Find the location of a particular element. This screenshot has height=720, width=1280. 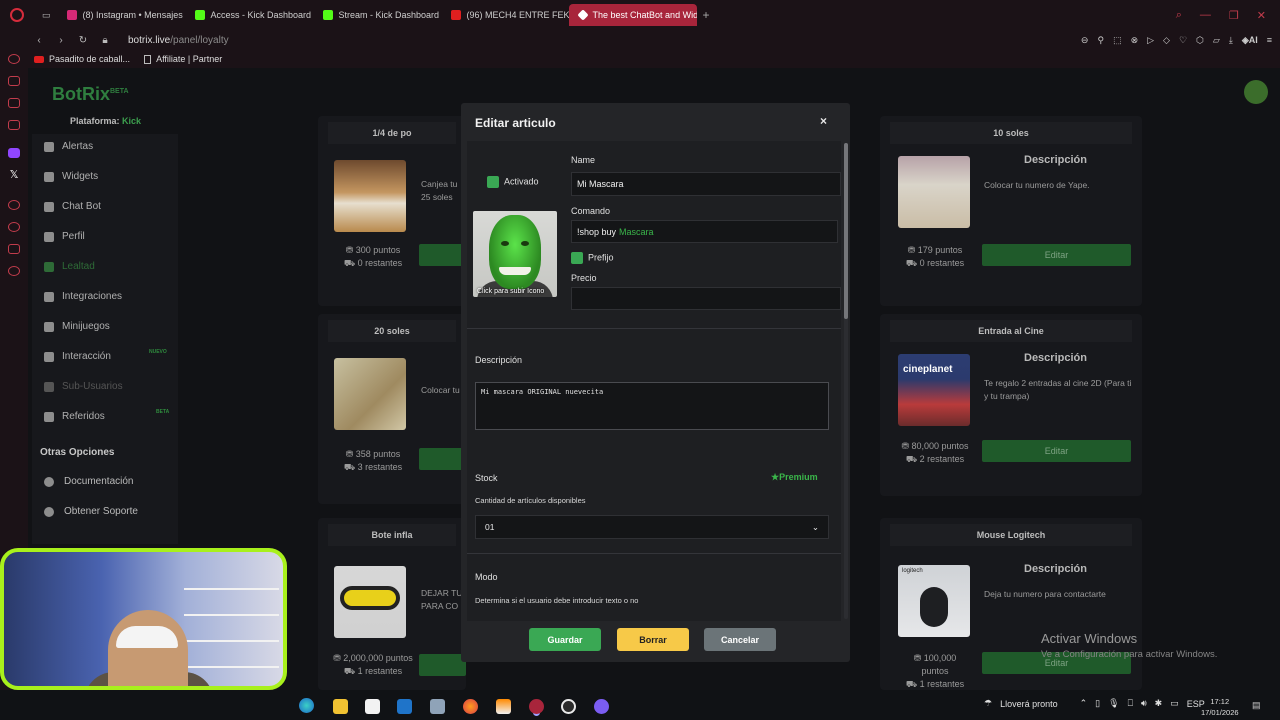

description-textarea: Mi mascara ORIGINAL nuevecita is located at coordinates (652, 406).